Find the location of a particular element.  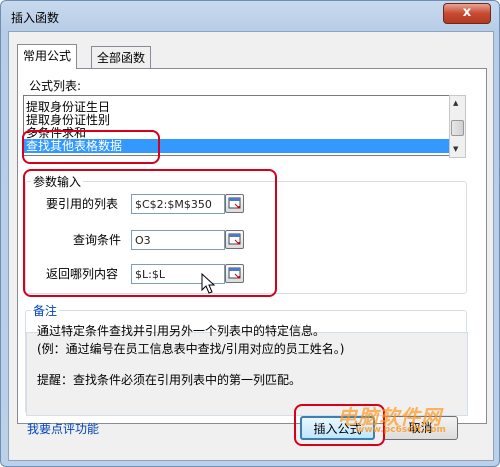

list-item: 提取身份证生日 is located at coordinates (68, 107).